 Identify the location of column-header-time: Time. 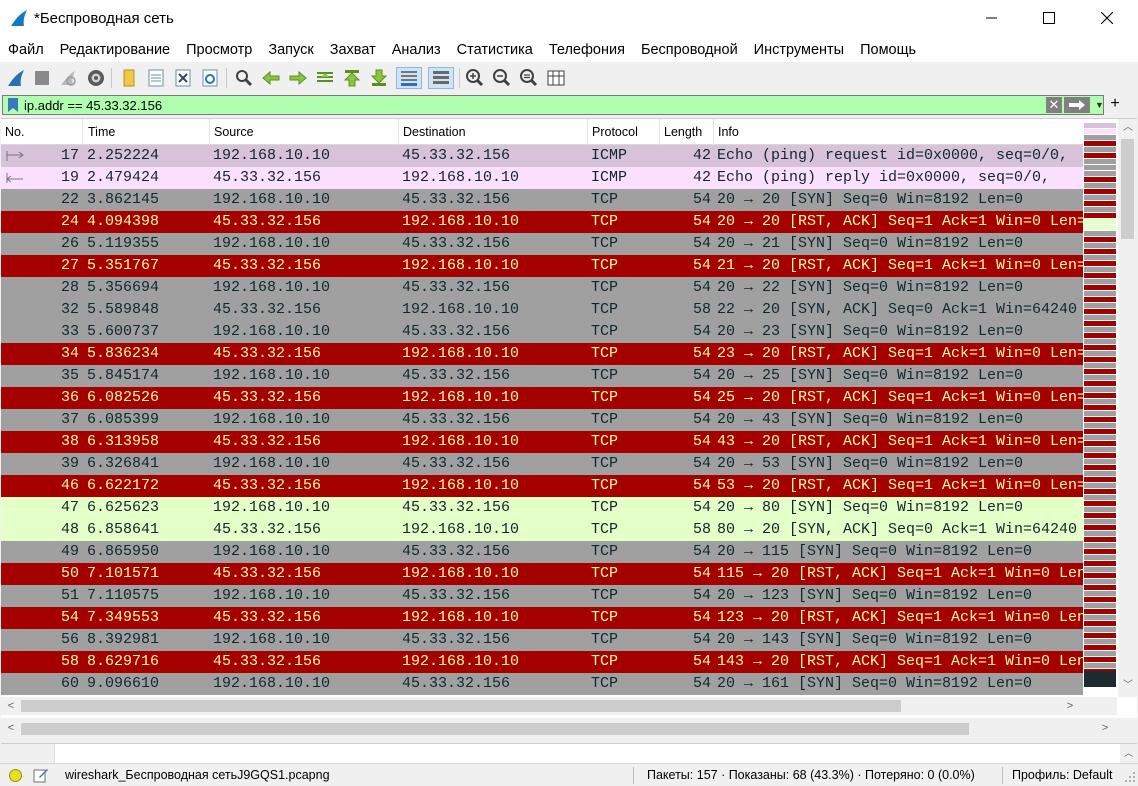
(147, 132).